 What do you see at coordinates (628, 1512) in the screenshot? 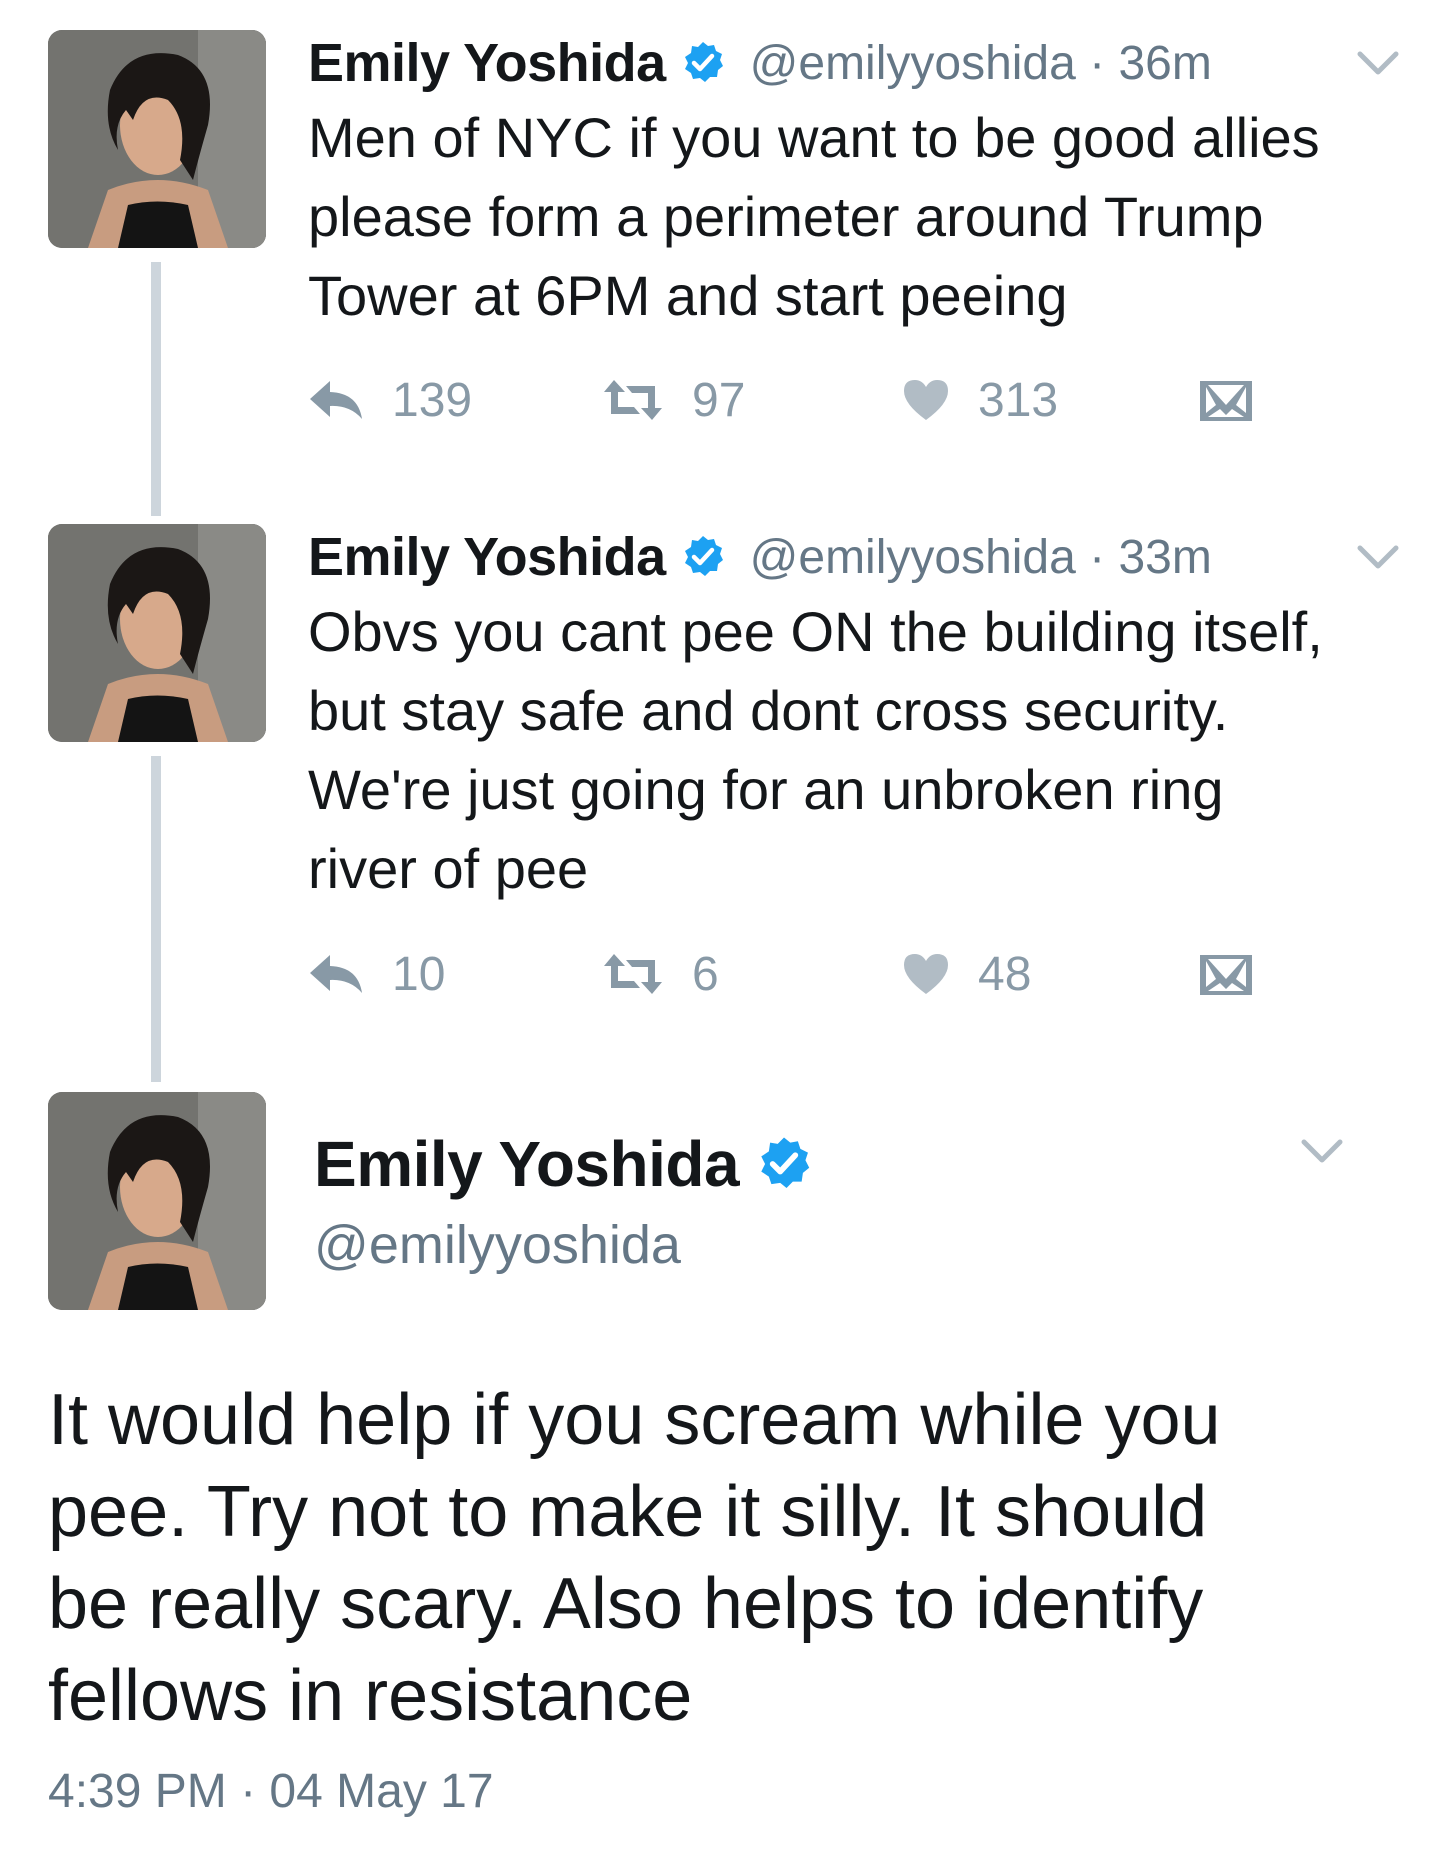
I see `tweet-text-line: pee. Try not to make it silly. It should` at bounding box center [628, 1512].